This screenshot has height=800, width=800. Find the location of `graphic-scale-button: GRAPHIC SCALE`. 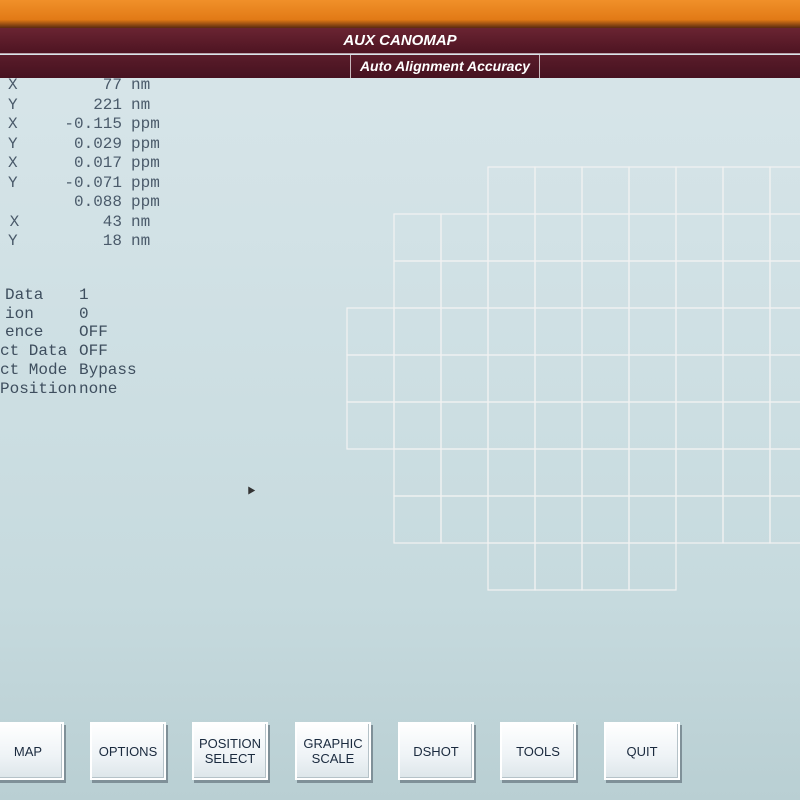

graphic-scale-button: GRAPHIC SCALE is located at coordinates (333, 751).